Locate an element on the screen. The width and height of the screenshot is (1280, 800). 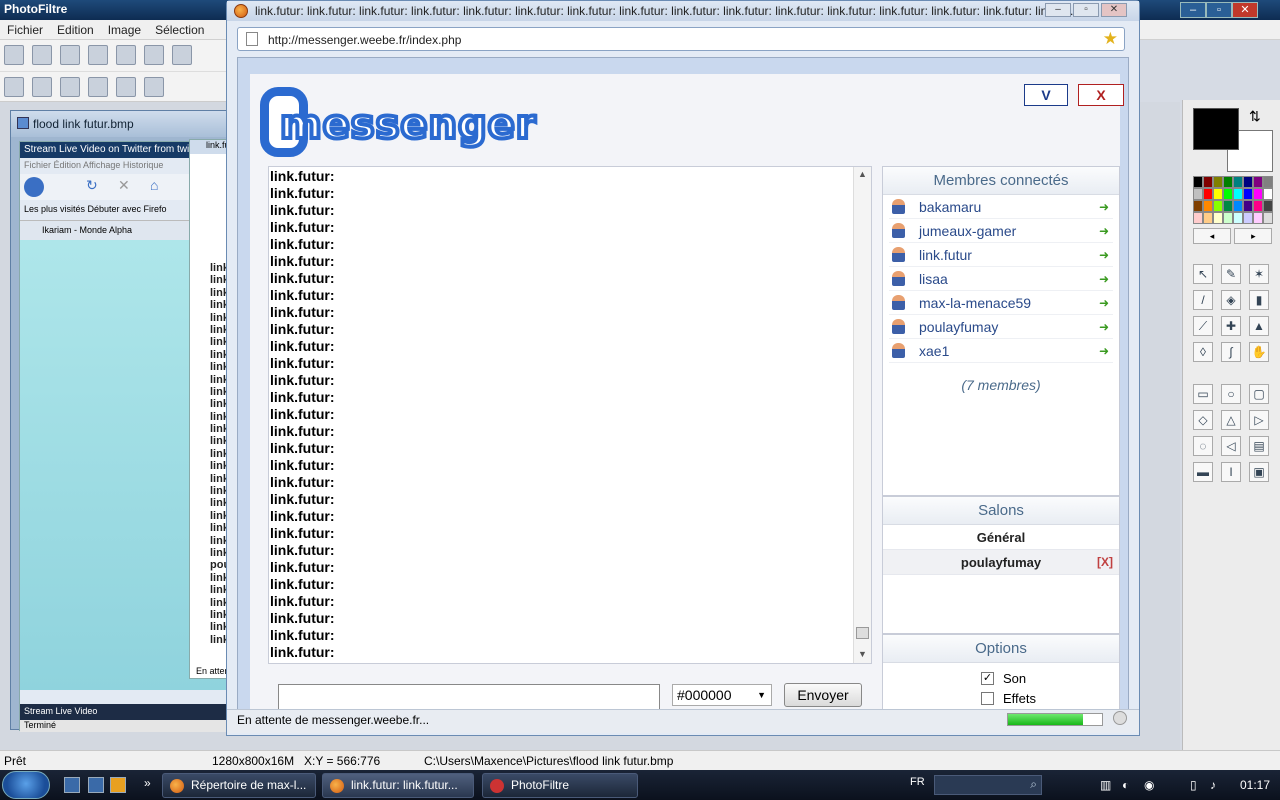
smudge-tool-icon: ∫ is located at coordinates (1231, 352).